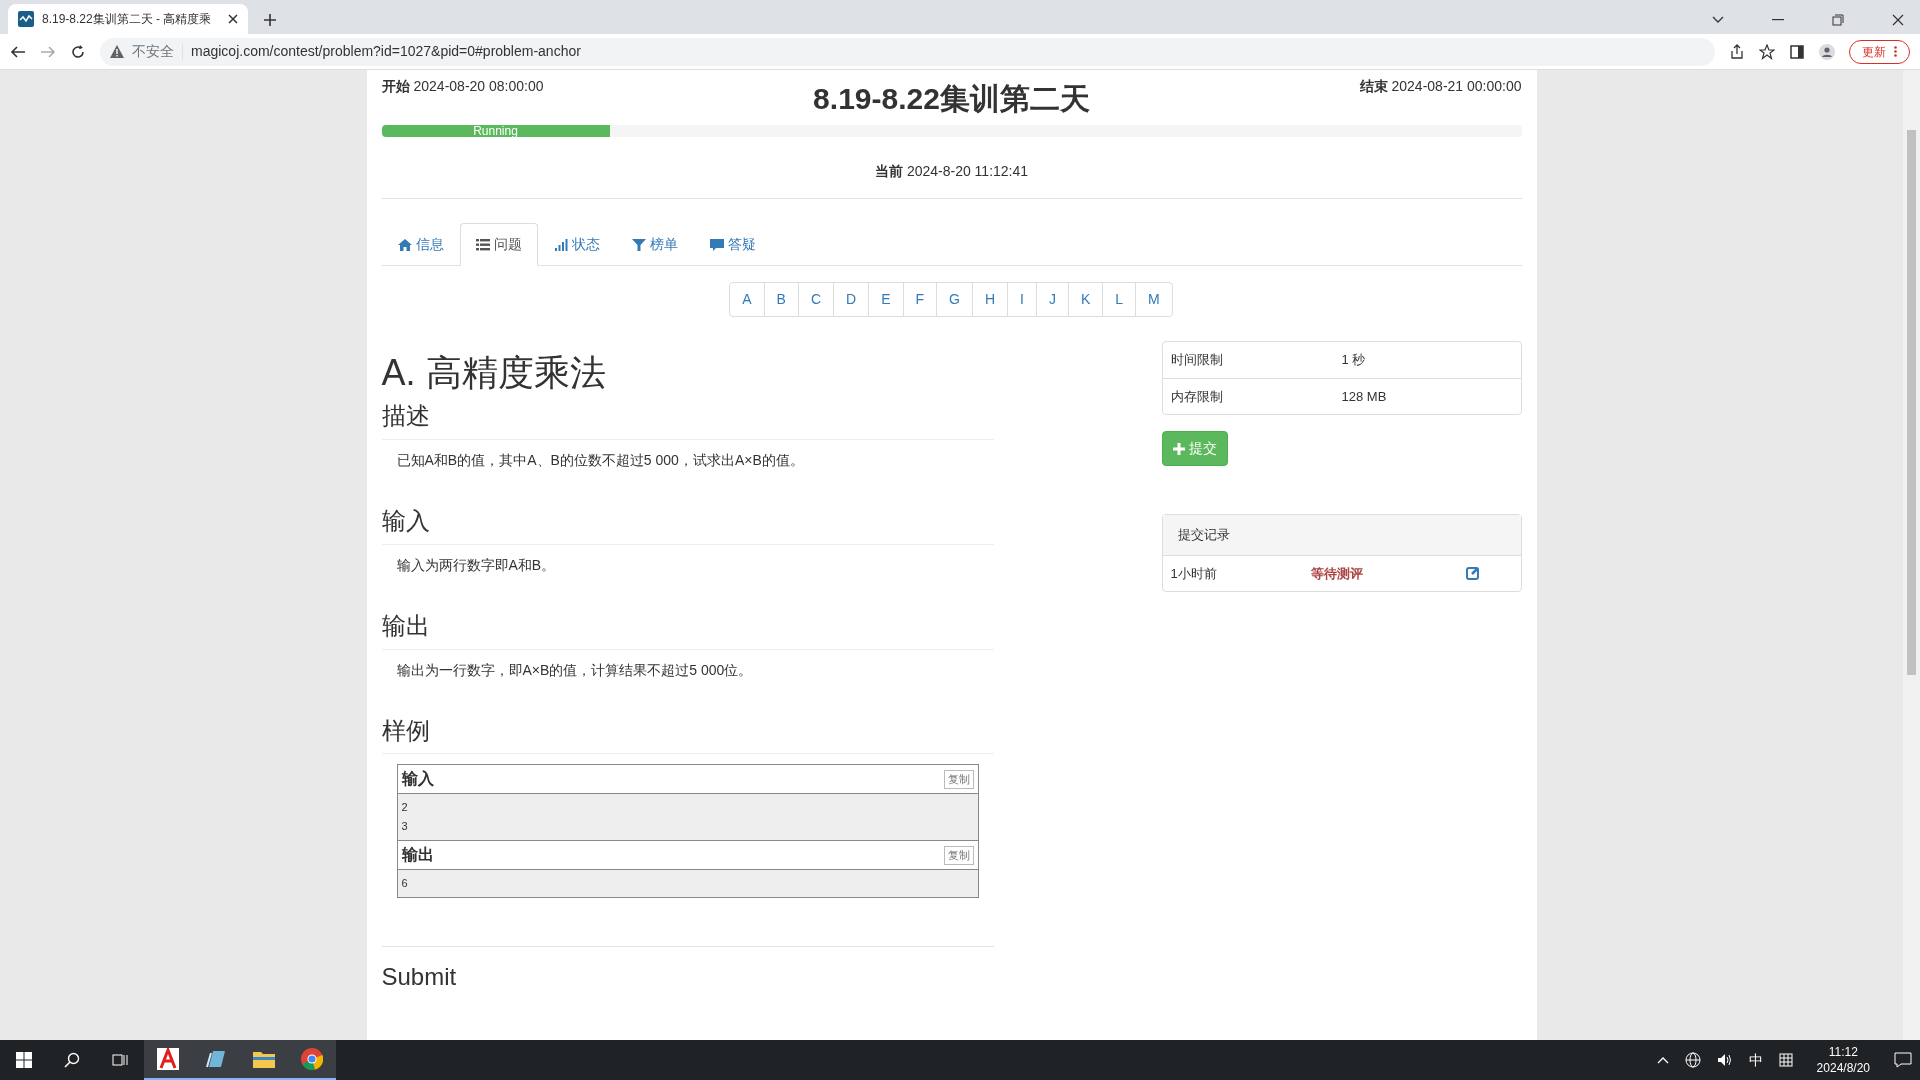 The height and width of the screenshot is (1080, 1920). Describe the element at coordinates (687, 526) in the screenshot. I see `section-heading: 输入` at that location.